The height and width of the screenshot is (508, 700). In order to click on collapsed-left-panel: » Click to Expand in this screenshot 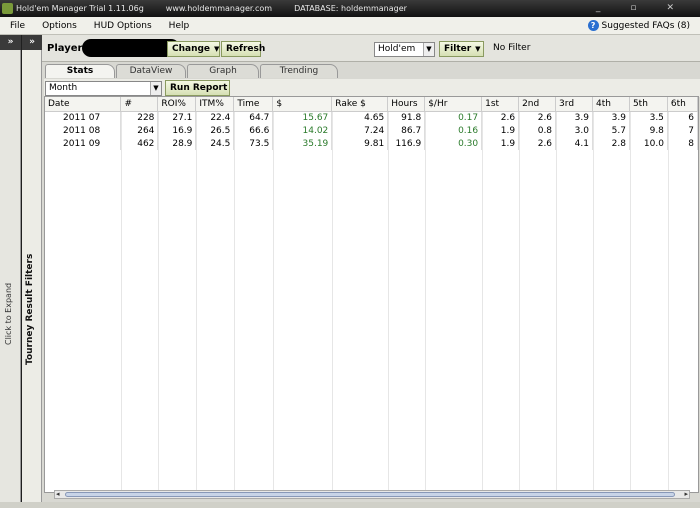, I will do `click(10, 268)`.